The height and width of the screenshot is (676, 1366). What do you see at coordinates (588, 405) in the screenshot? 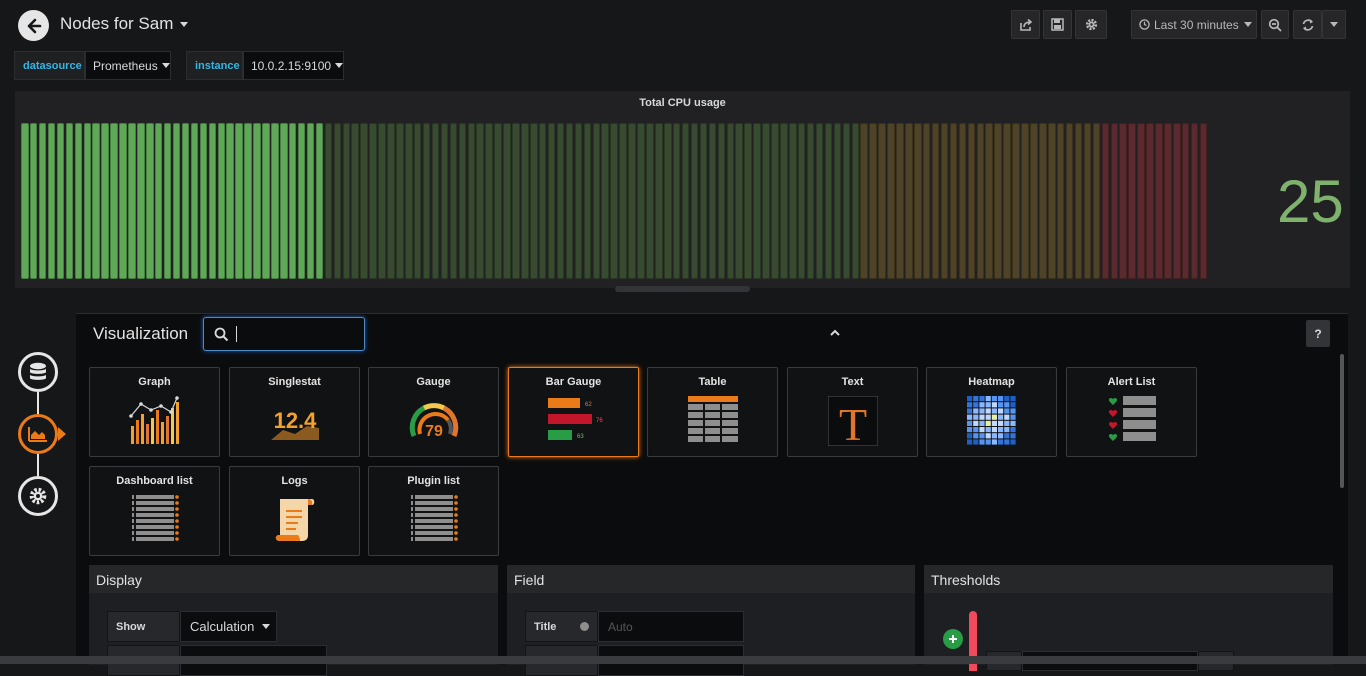
I see `svg-text: 62` at bounding box center [588, 405].